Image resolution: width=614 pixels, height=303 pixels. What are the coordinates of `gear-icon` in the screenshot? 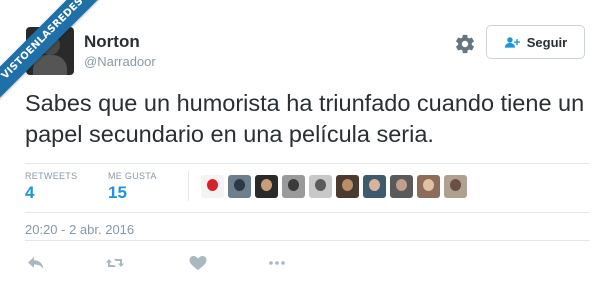 It's located at (465, 44).